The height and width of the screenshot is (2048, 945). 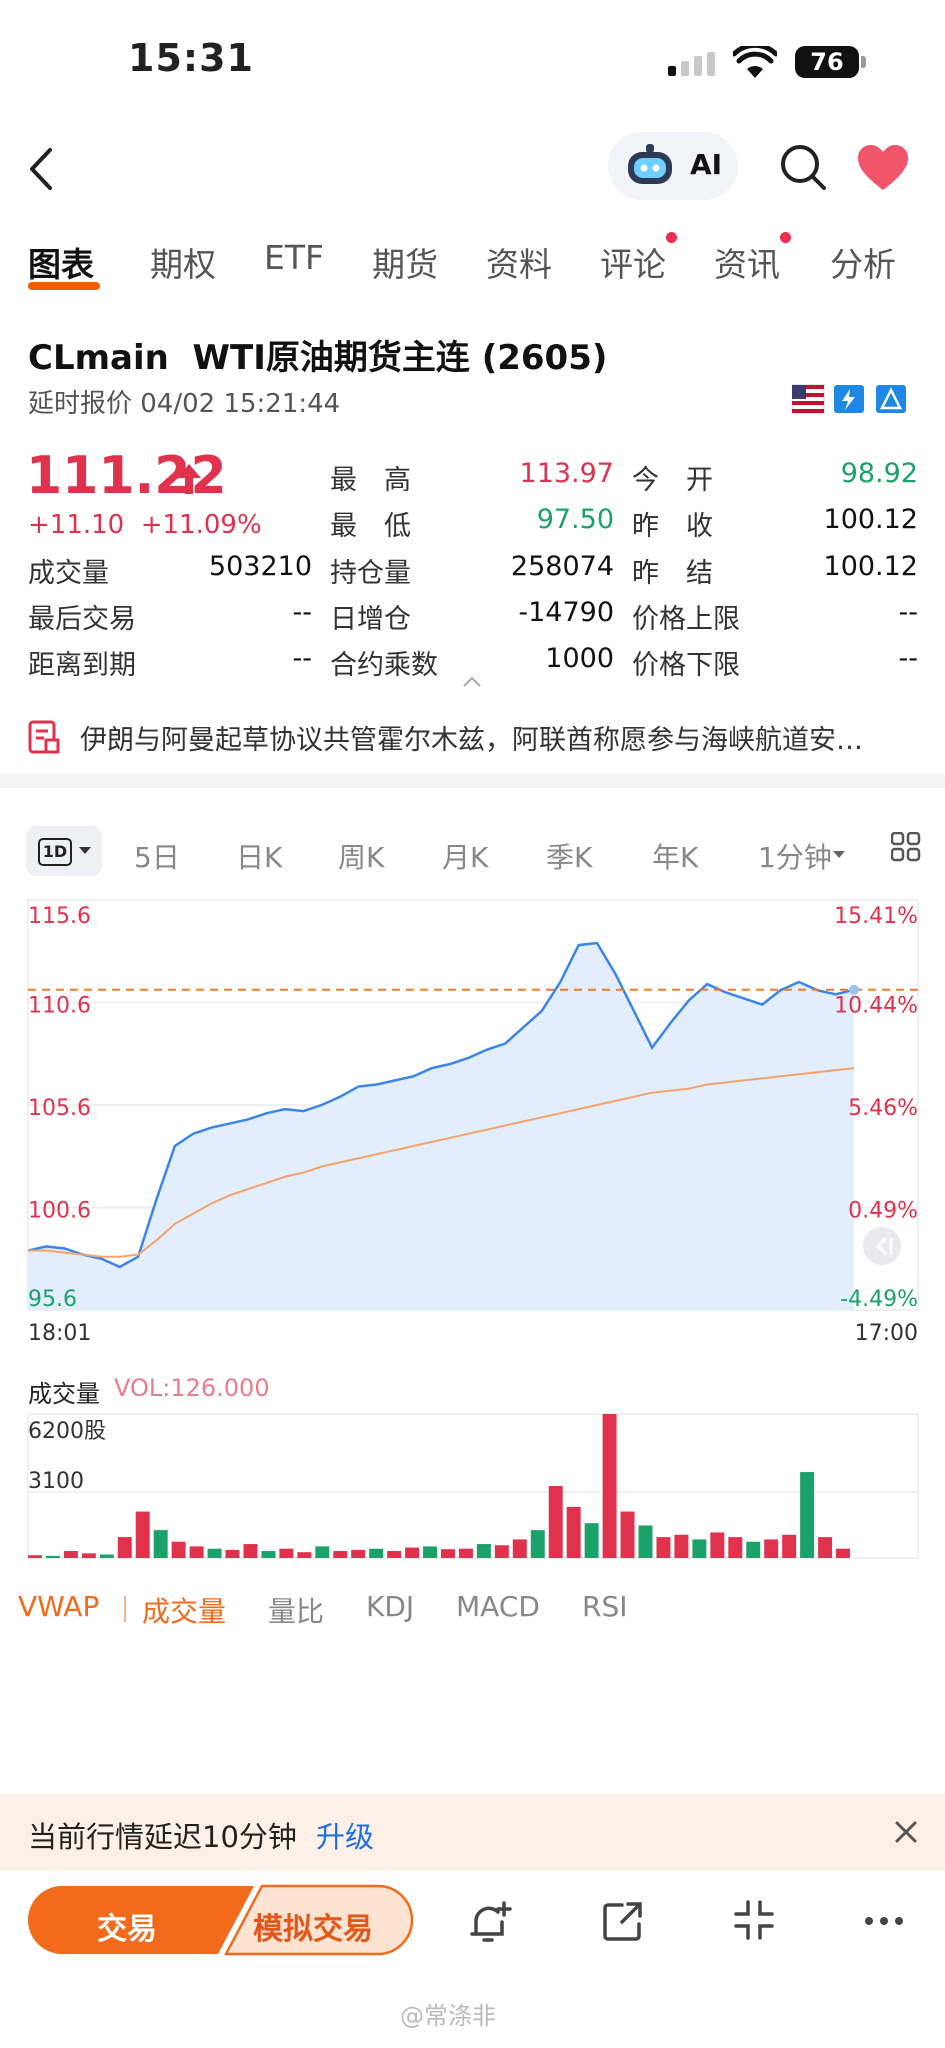 I want to click on x-tick-start: 18:01, so click(x=59, y=1333).